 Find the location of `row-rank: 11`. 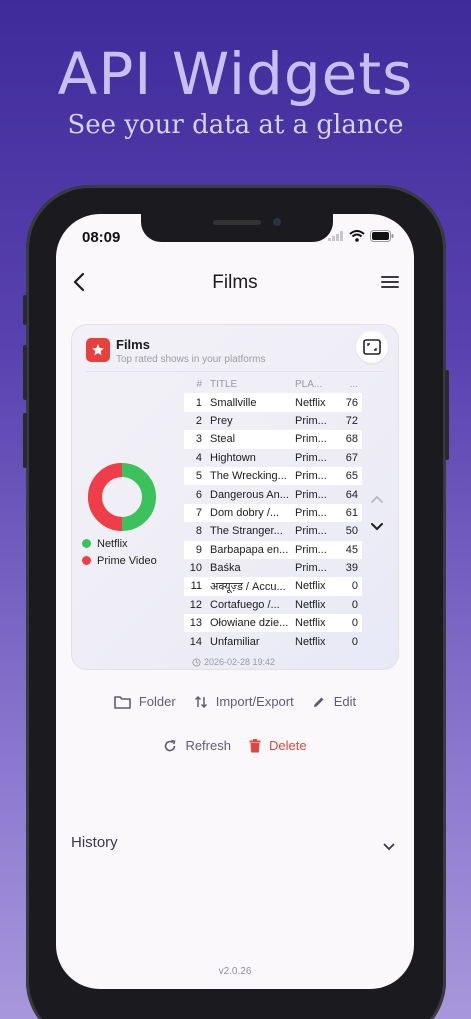

row-rank: 11 is located at coordinates (196, 586).